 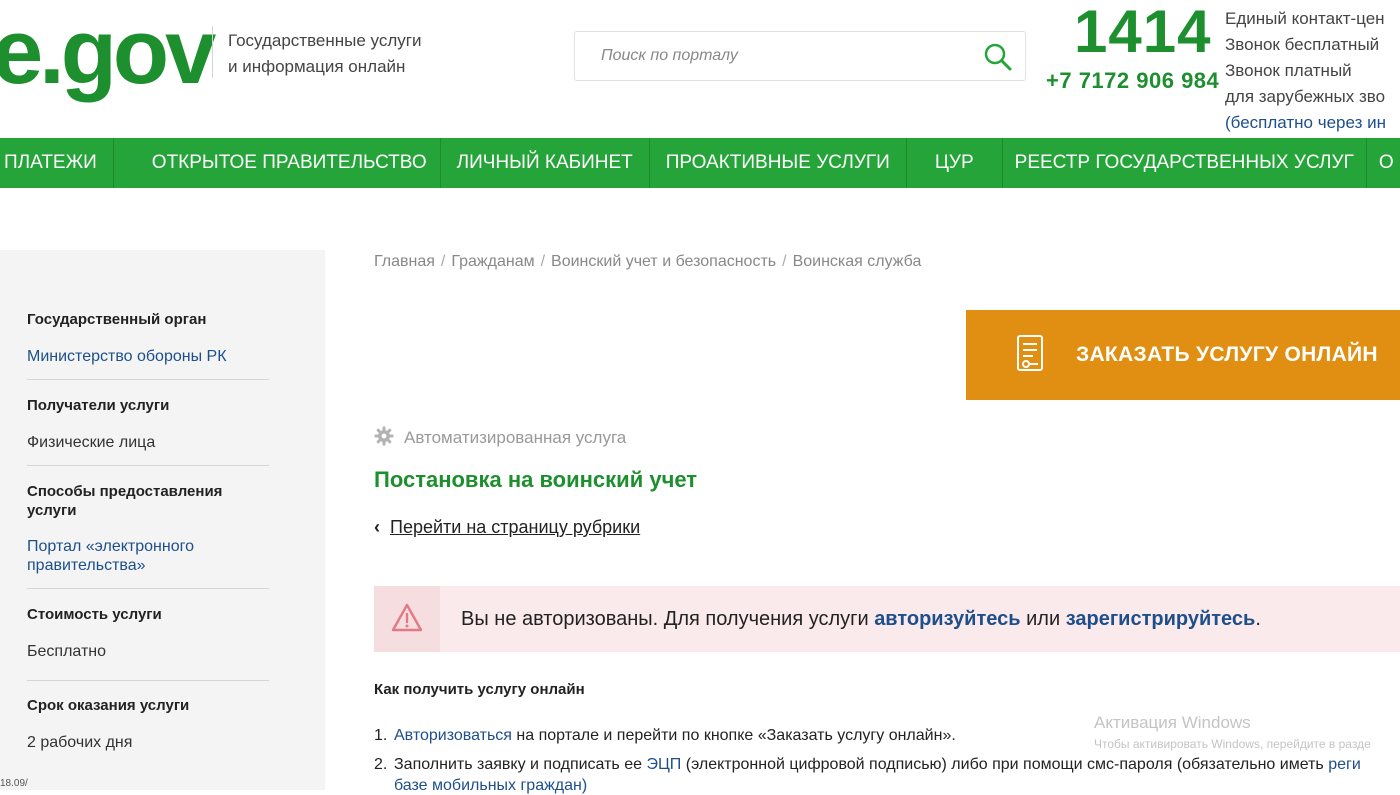 I want to click on contact-line-1: Единый контакт-цен, so click(x=1305, y=18).